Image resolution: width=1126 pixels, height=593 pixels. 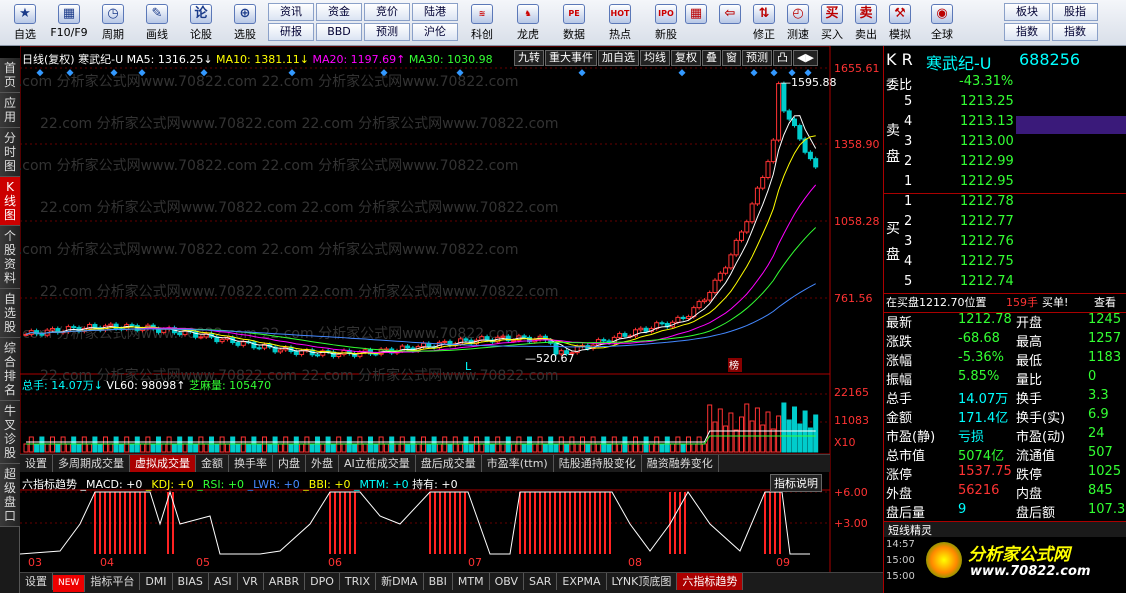 What do you see at coordinates (25, 23) in the screenshot?
I see `toolbar-button-0: ★ 自选` at bounding box center [25, 23].